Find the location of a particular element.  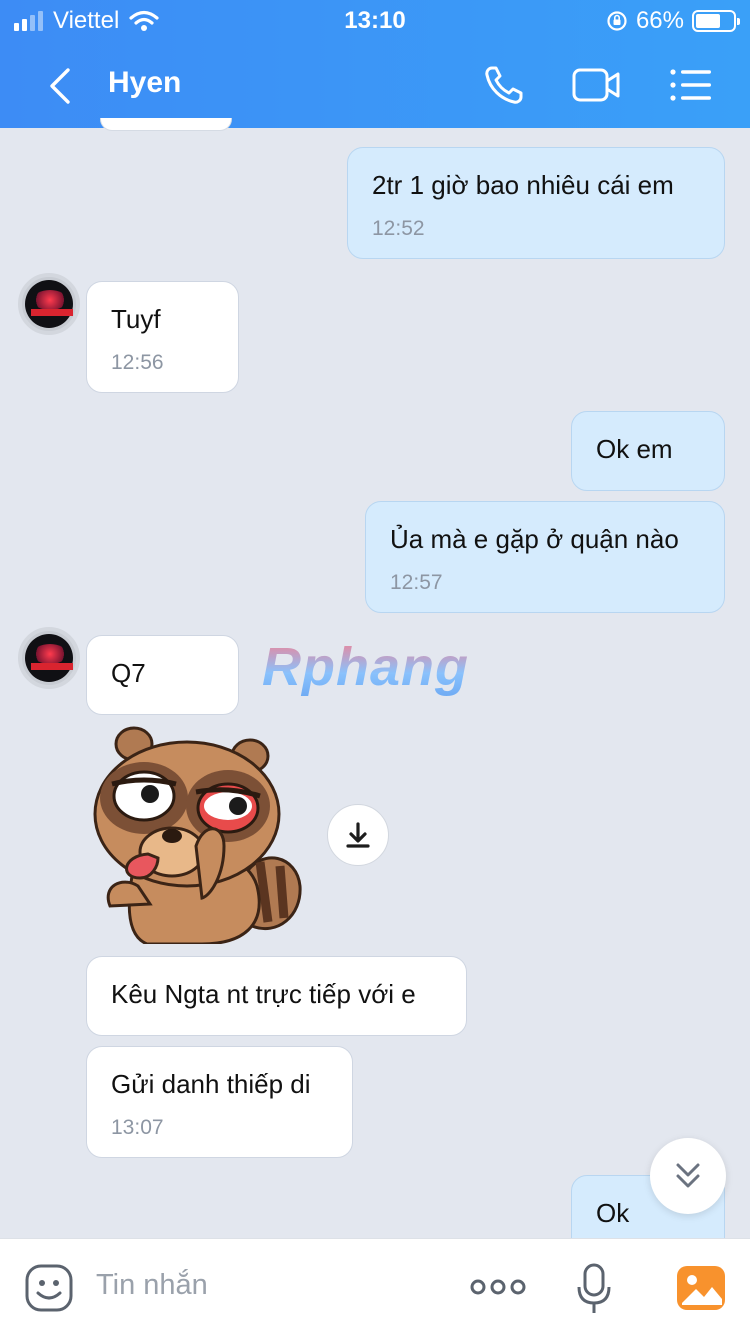

battery-icon is located at coordinates (716, 21).